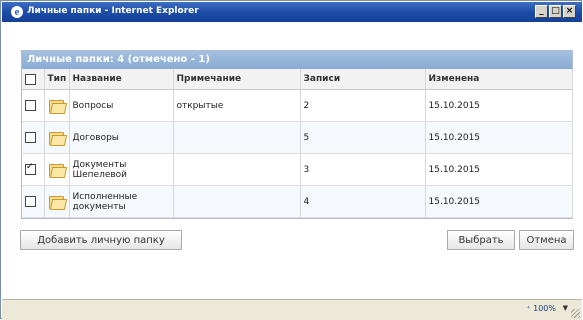 The height and width of the screenshot is (320, 583). Describe the element at coordinates (363, 201) in the screenshot. I see `records-cell: 4` at that location.